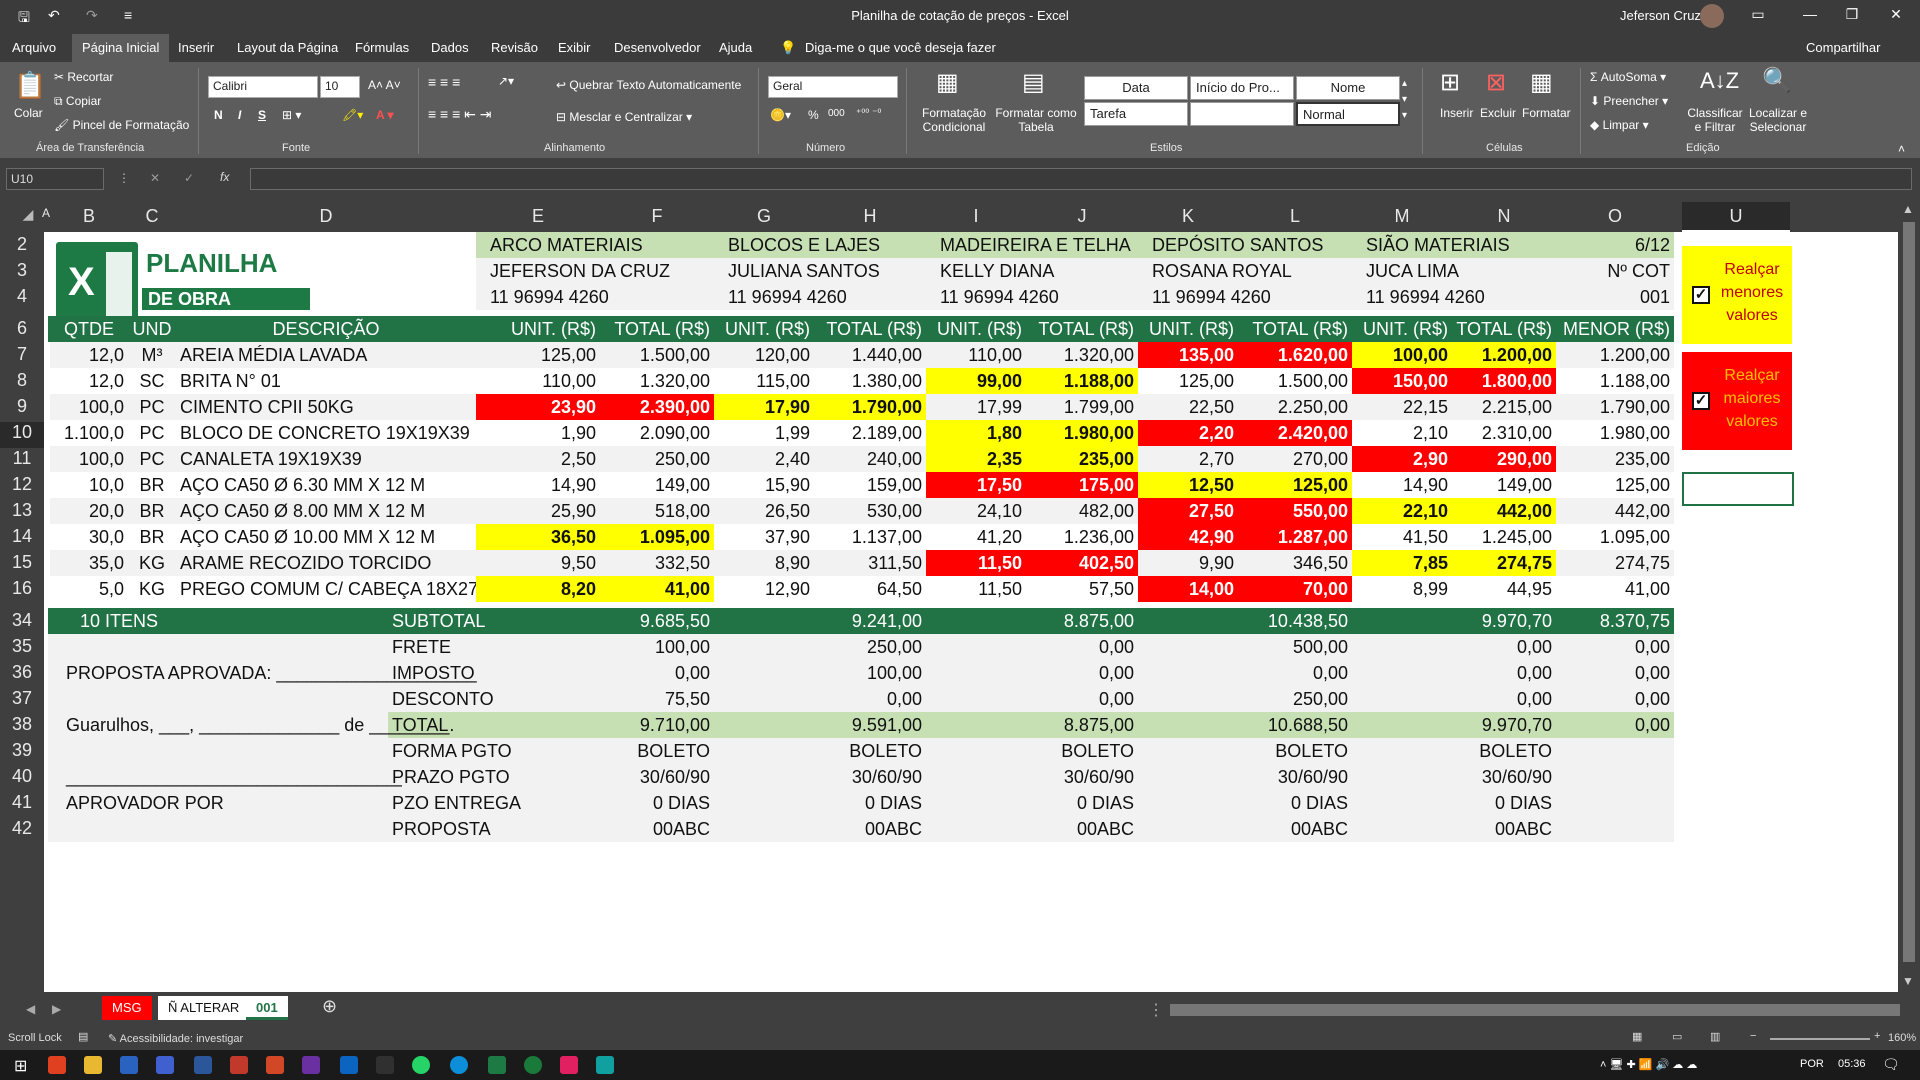 The image size is (1920, 1080). I want to click on item-unit-price: 36,50, so click(538, 537).